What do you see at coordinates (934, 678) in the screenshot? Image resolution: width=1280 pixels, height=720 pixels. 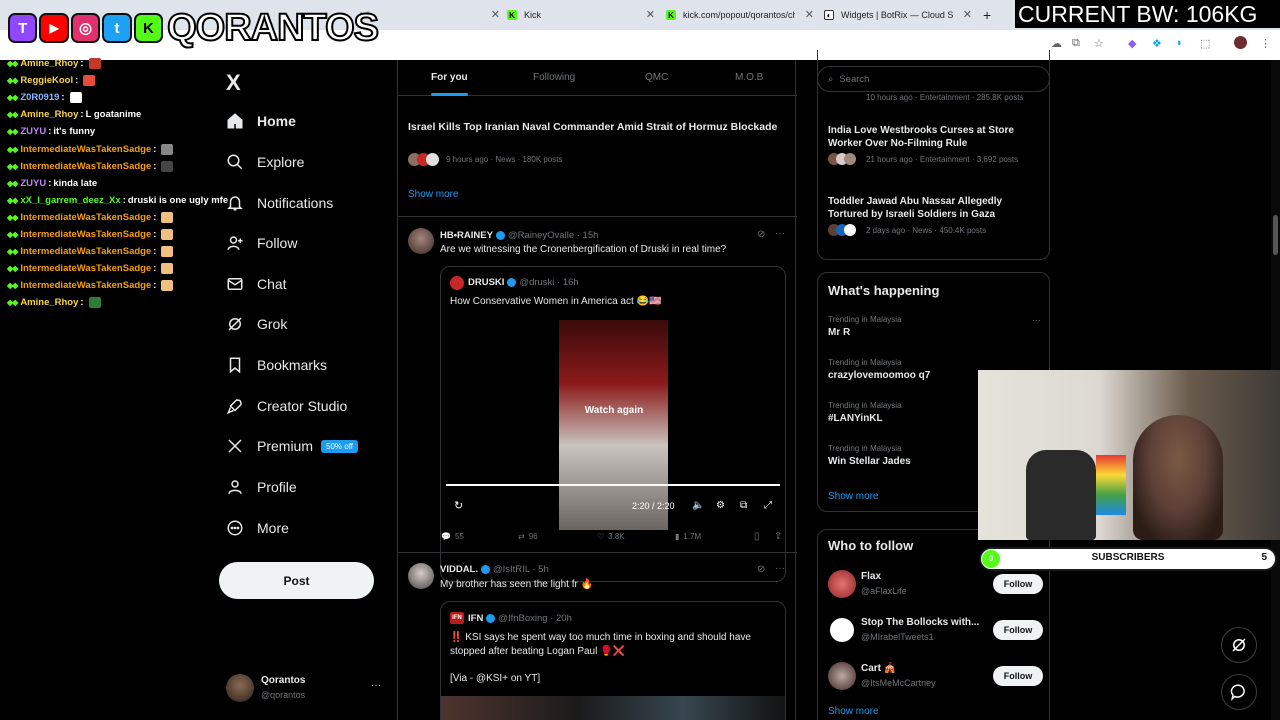 I see `follow-suggestion: Cart 🎪 @ItsMeMcCartney Follow` at bounding box center [934, 678].